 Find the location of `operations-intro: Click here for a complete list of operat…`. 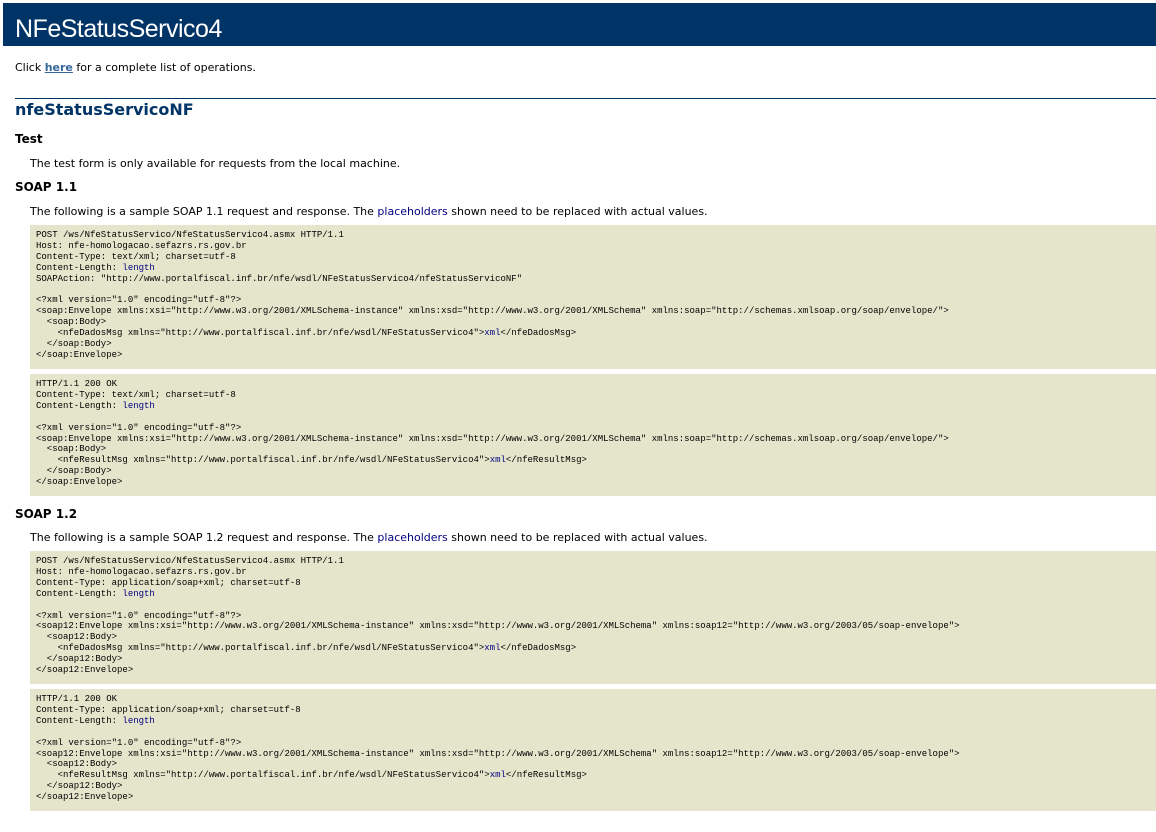

operations-intro: Click here for a complete list of operat… is located at coordinates (135, 67).